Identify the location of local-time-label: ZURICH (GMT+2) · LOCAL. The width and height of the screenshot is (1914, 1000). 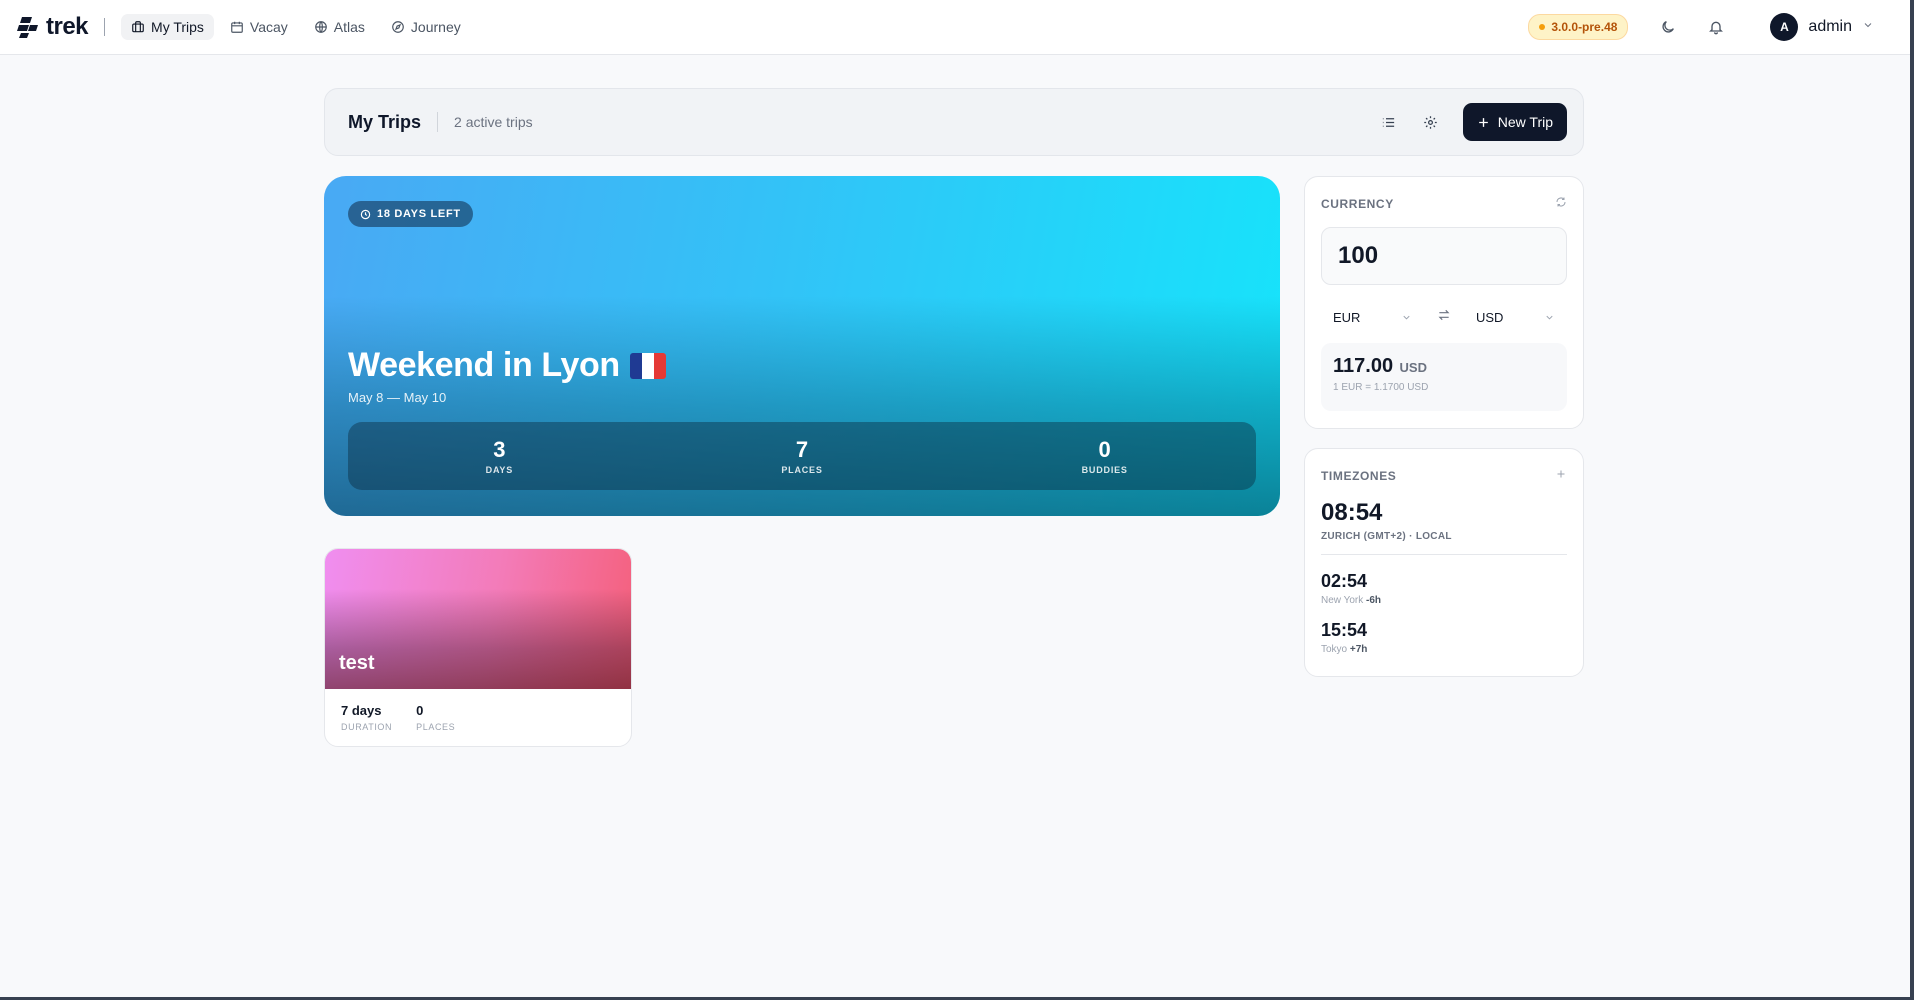
(1386, 536).